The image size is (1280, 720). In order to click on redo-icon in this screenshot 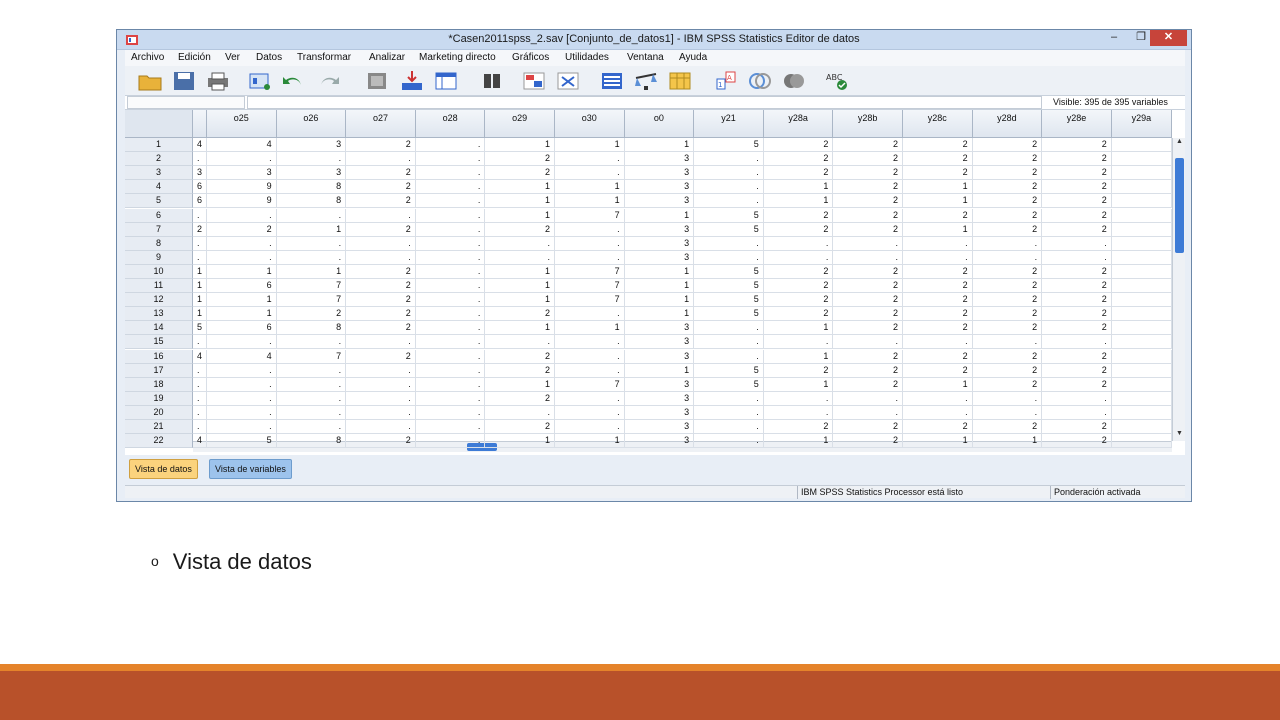, I will do `click(328, 81)`.